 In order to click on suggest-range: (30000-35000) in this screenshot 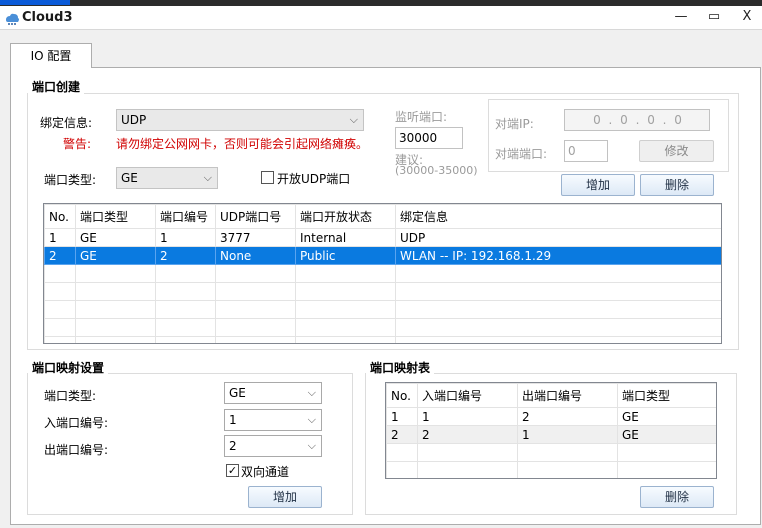, I will do `click(436, 170)`.